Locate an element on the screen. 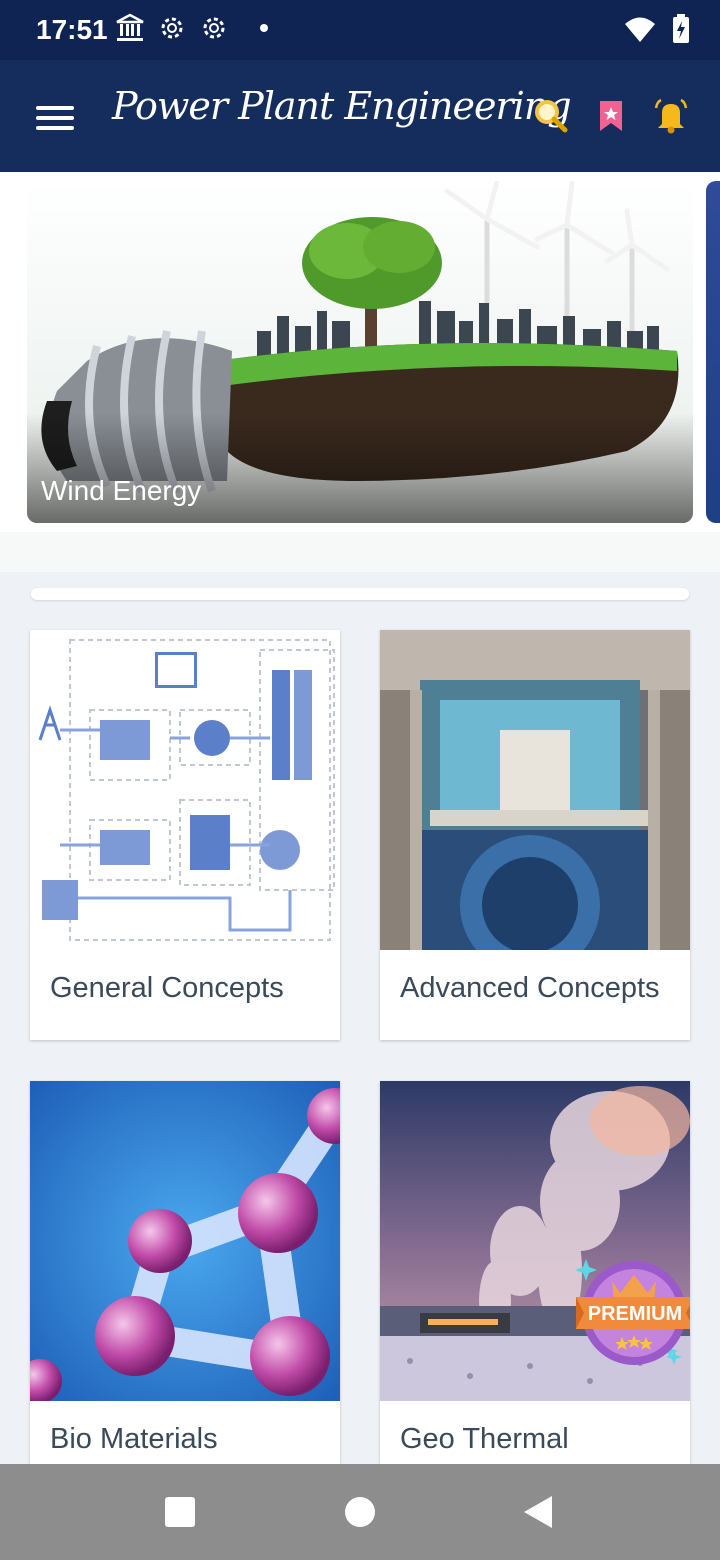  battery-charging-icon is located at coordinates (681, 28).